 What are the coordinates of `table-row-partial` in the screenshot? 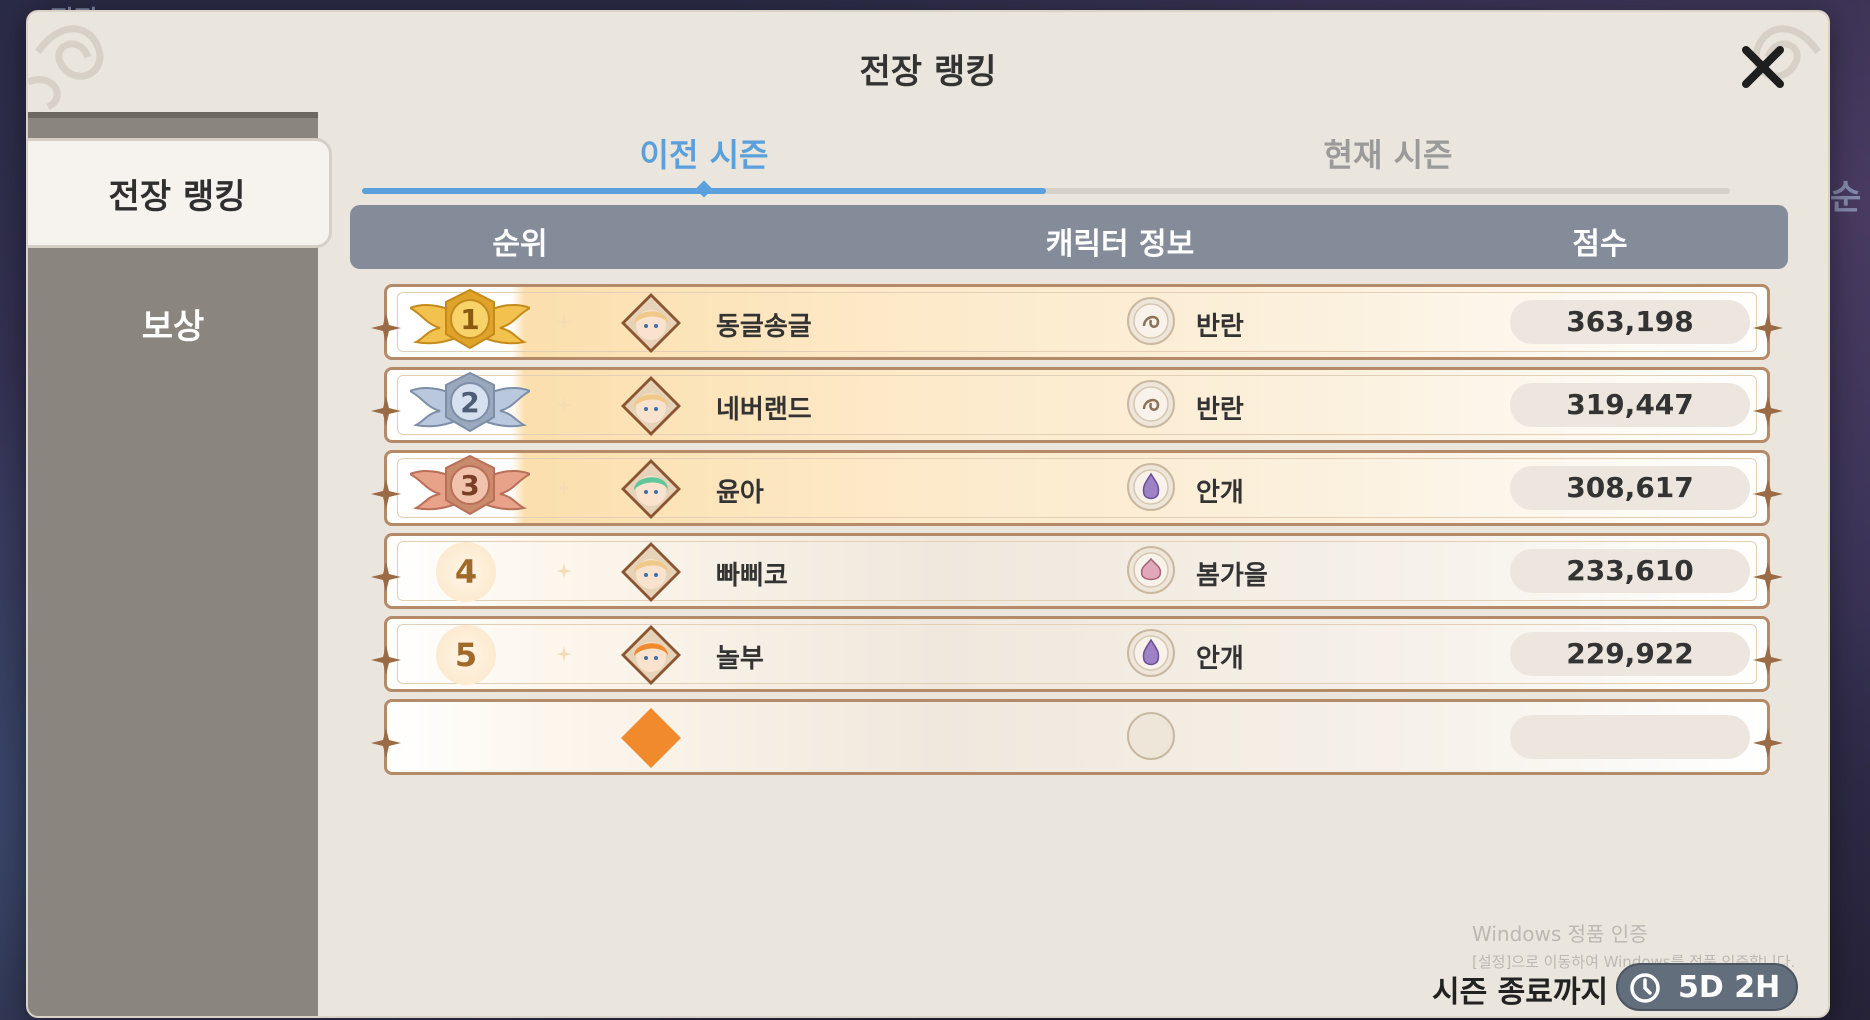 It's located at (1077, 738).